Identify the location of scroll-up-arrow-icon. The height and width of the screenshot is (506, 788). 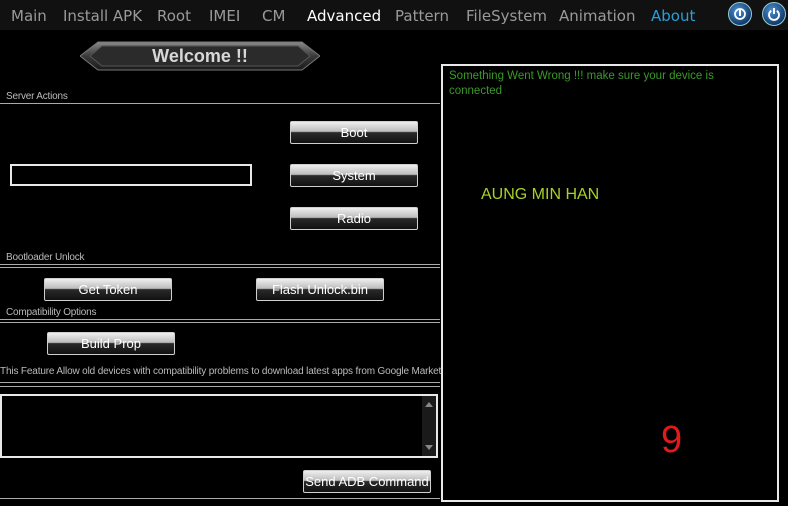
(429, 404).